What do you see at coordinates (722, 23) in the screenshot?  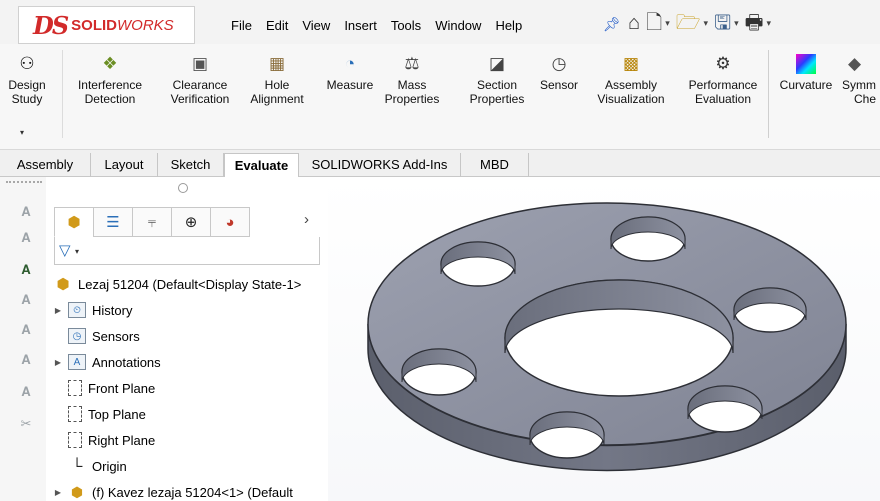 I see `save-icon: 🖫︎` at bounding box center [722, 23].